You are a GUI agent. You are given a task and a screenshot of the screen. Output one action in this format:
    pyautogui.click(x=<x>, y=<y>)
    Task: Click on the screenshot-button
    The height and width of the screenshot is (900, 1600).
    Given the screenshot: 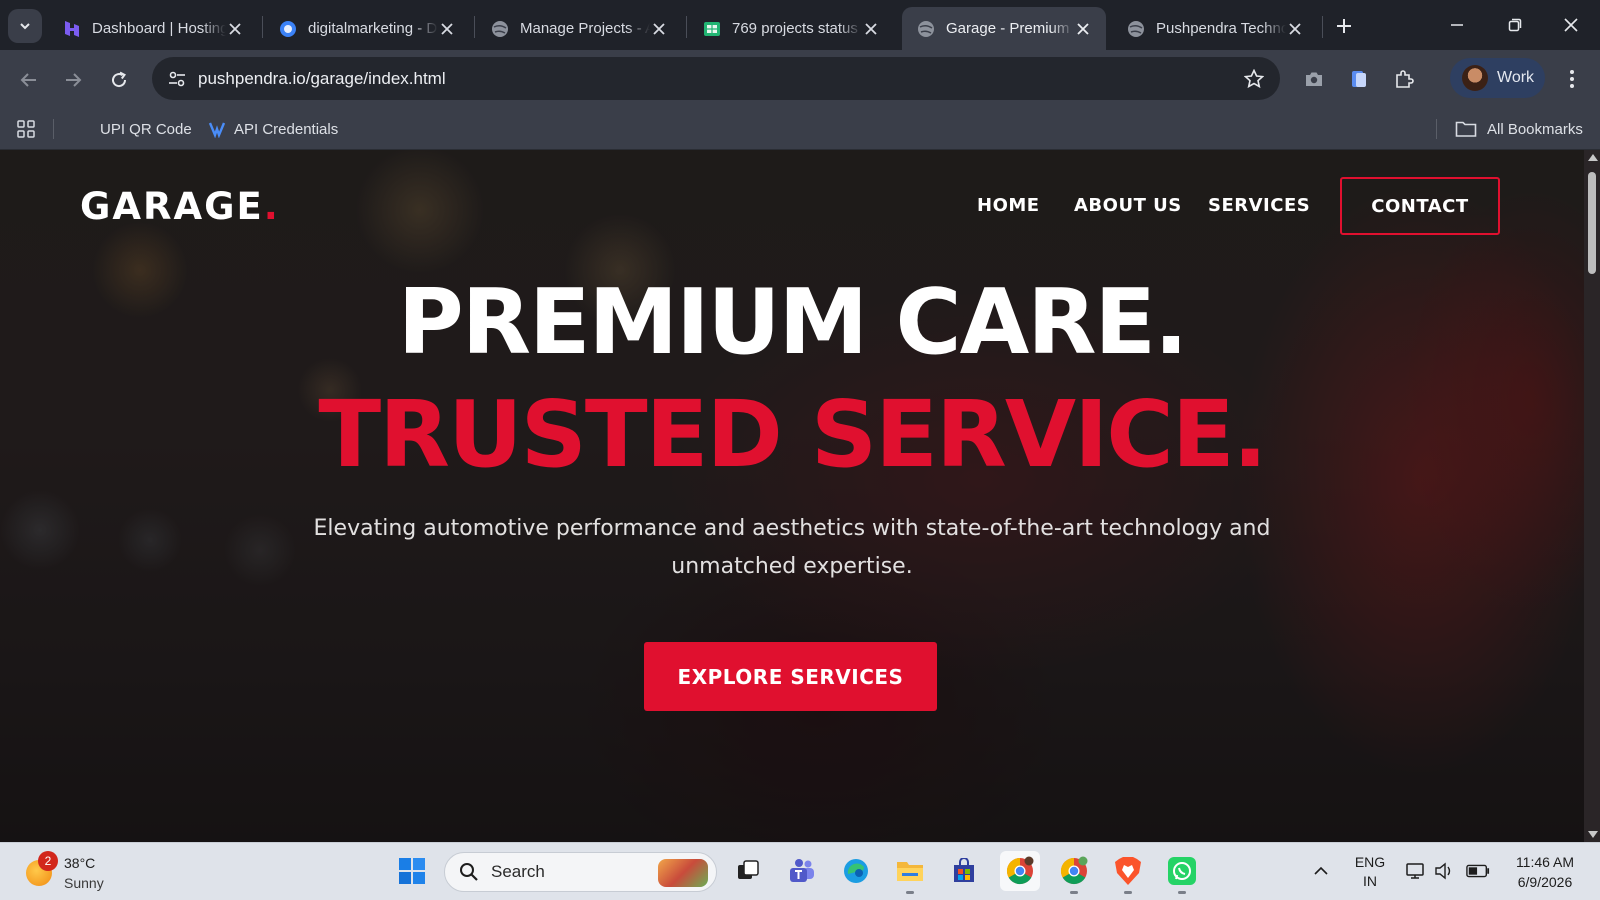 What is the action you would take?
    pyautogui.click(x=1314, y=79)
    